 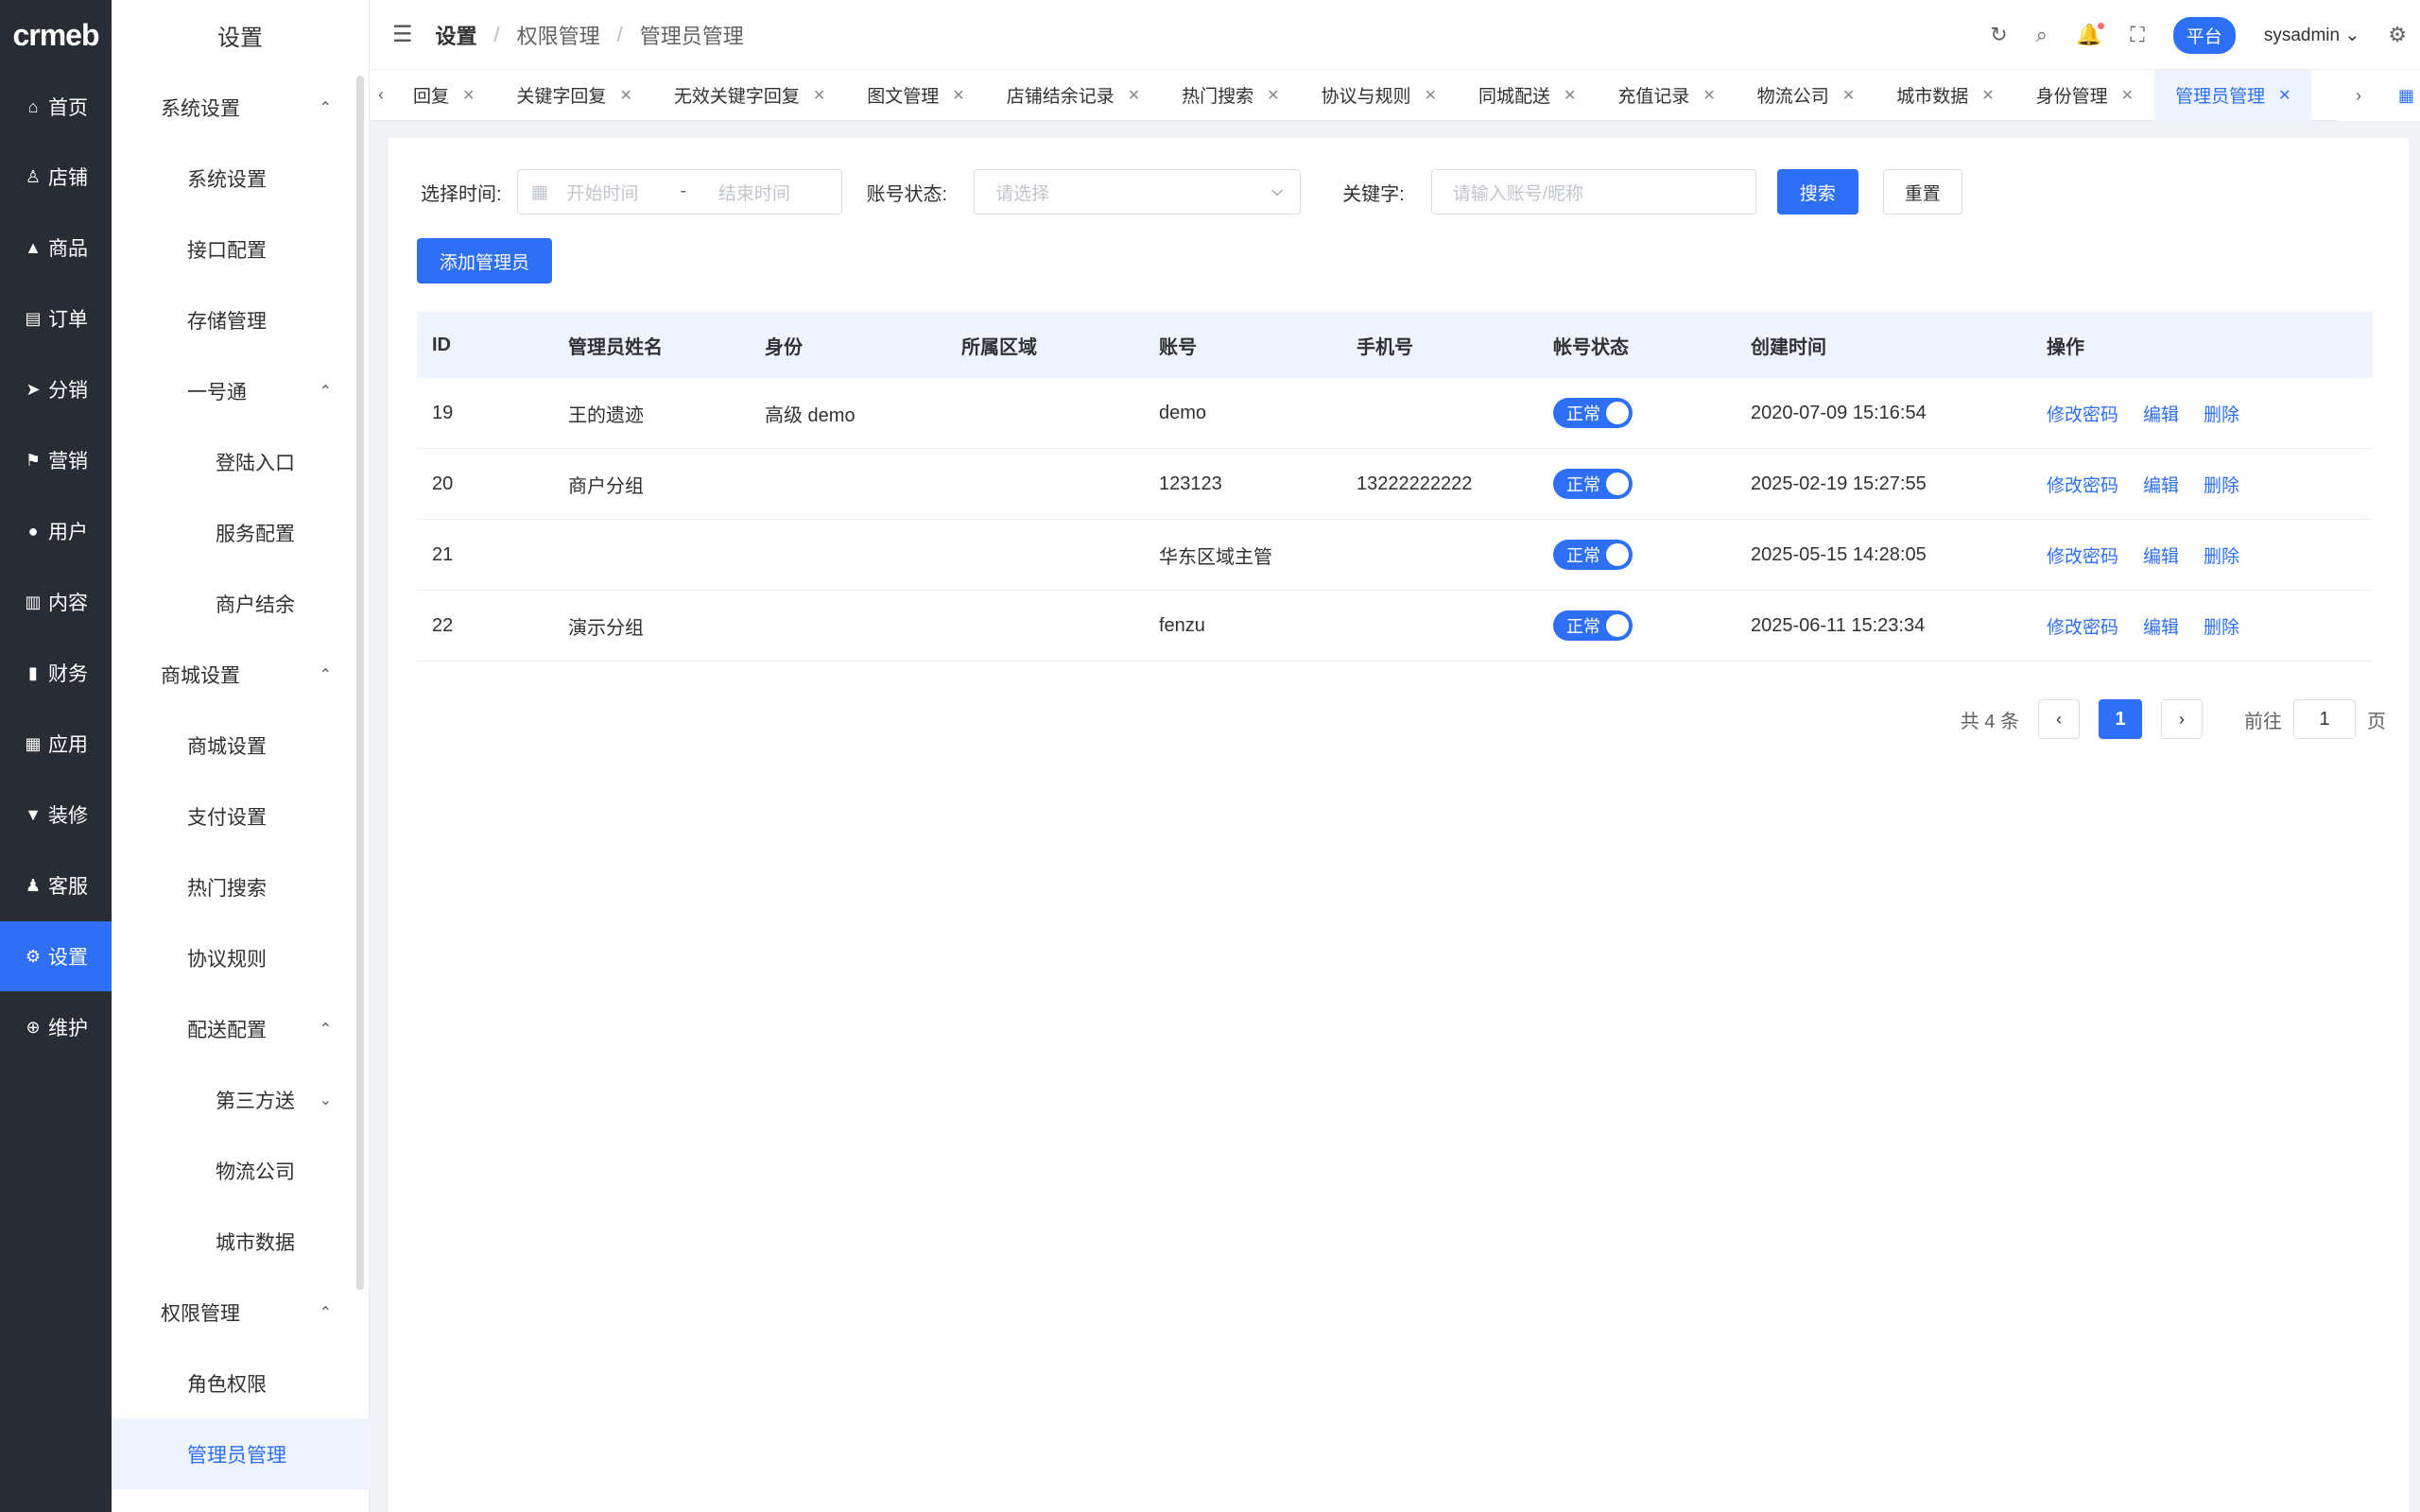 What do you see at coordinates (241, 178) in the screenshot?
I see `submenu-item: 系统设置` at bounding box center [241, 178].